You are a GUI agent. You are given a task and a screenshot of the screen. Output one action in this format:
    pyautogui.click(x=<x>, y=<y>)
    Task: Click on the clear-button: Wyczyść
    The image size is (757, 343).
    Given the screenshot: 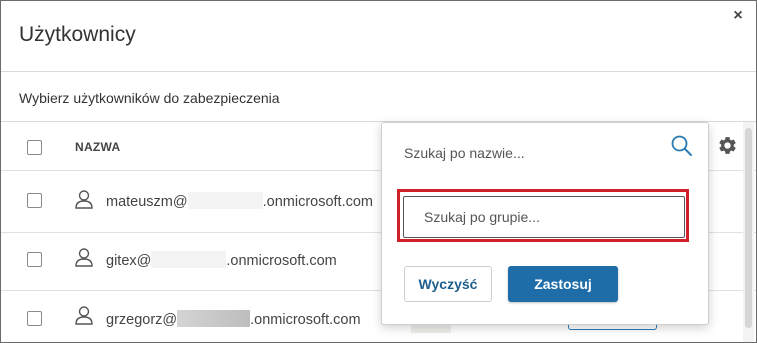 What is the action you would take?
    pyautogui.click(x=448, y=284)
    